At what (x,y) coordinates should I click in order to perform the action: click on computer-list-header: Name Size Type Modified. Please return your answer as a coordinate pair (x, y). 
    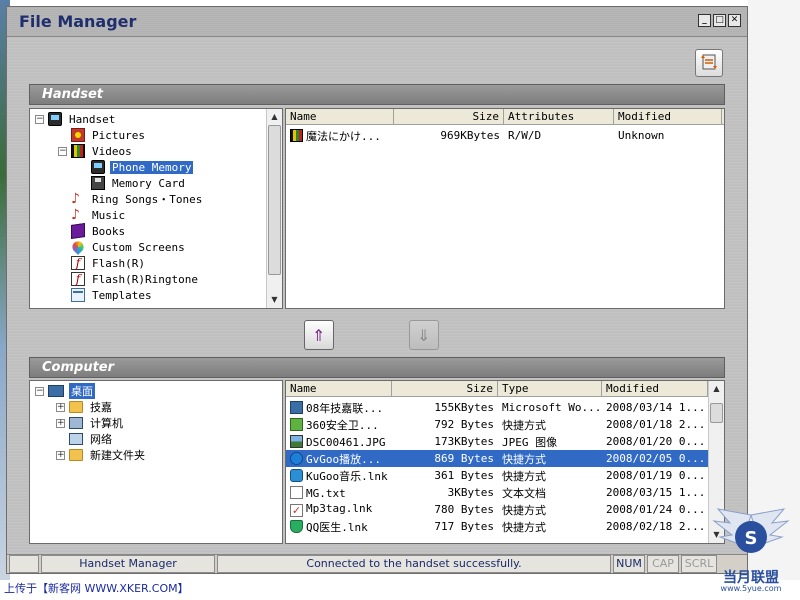
    Looking at the image, I should click on (498, 389).